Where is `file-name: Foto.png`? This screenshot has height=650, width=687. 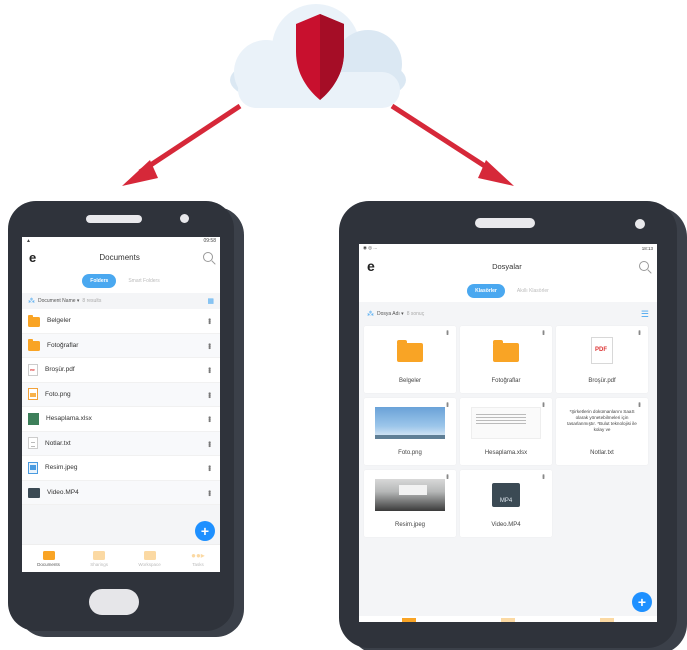 file-name: Foto.png is located at coordinates (58, 394).